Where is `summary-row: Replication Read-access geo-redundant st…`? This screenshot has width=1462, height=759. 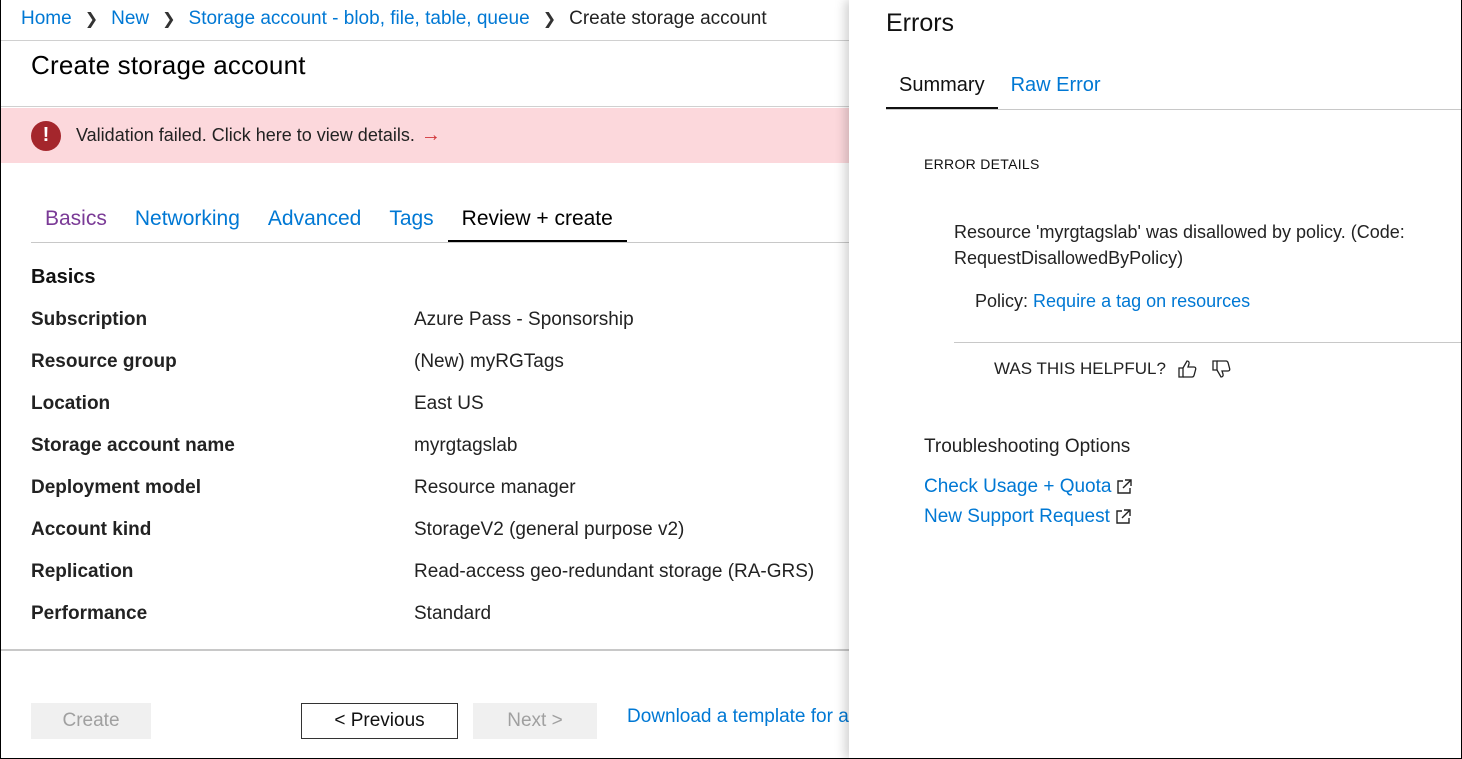
summary-row: Replication Read-access geo-redundant st… is located at coordinates (440, 576).